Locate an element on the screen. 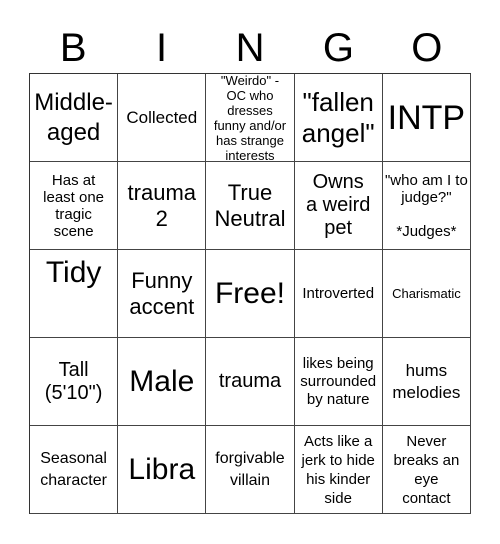 This screenshot has height=544, width=500. cell-text: Owns a weird pet is located at coordinates (338, 205).